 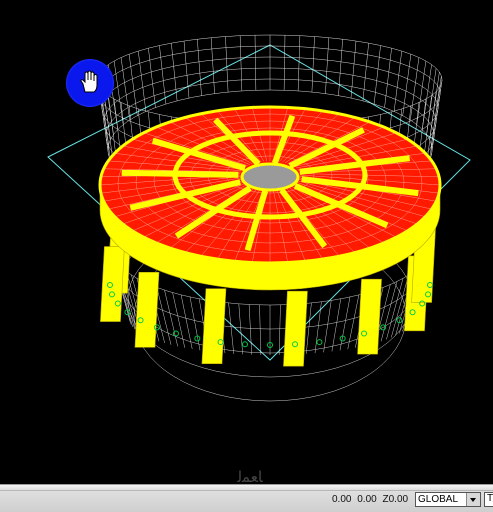 I want to click on status-bar-highlight, so click(x=246, y=488).